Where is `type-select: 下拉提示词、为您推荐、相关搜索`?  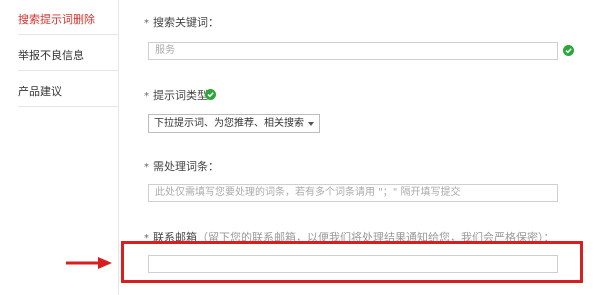 type-select: 下拉提示词、为您推荐、相关搜索 is located at coordinates (234, 123).